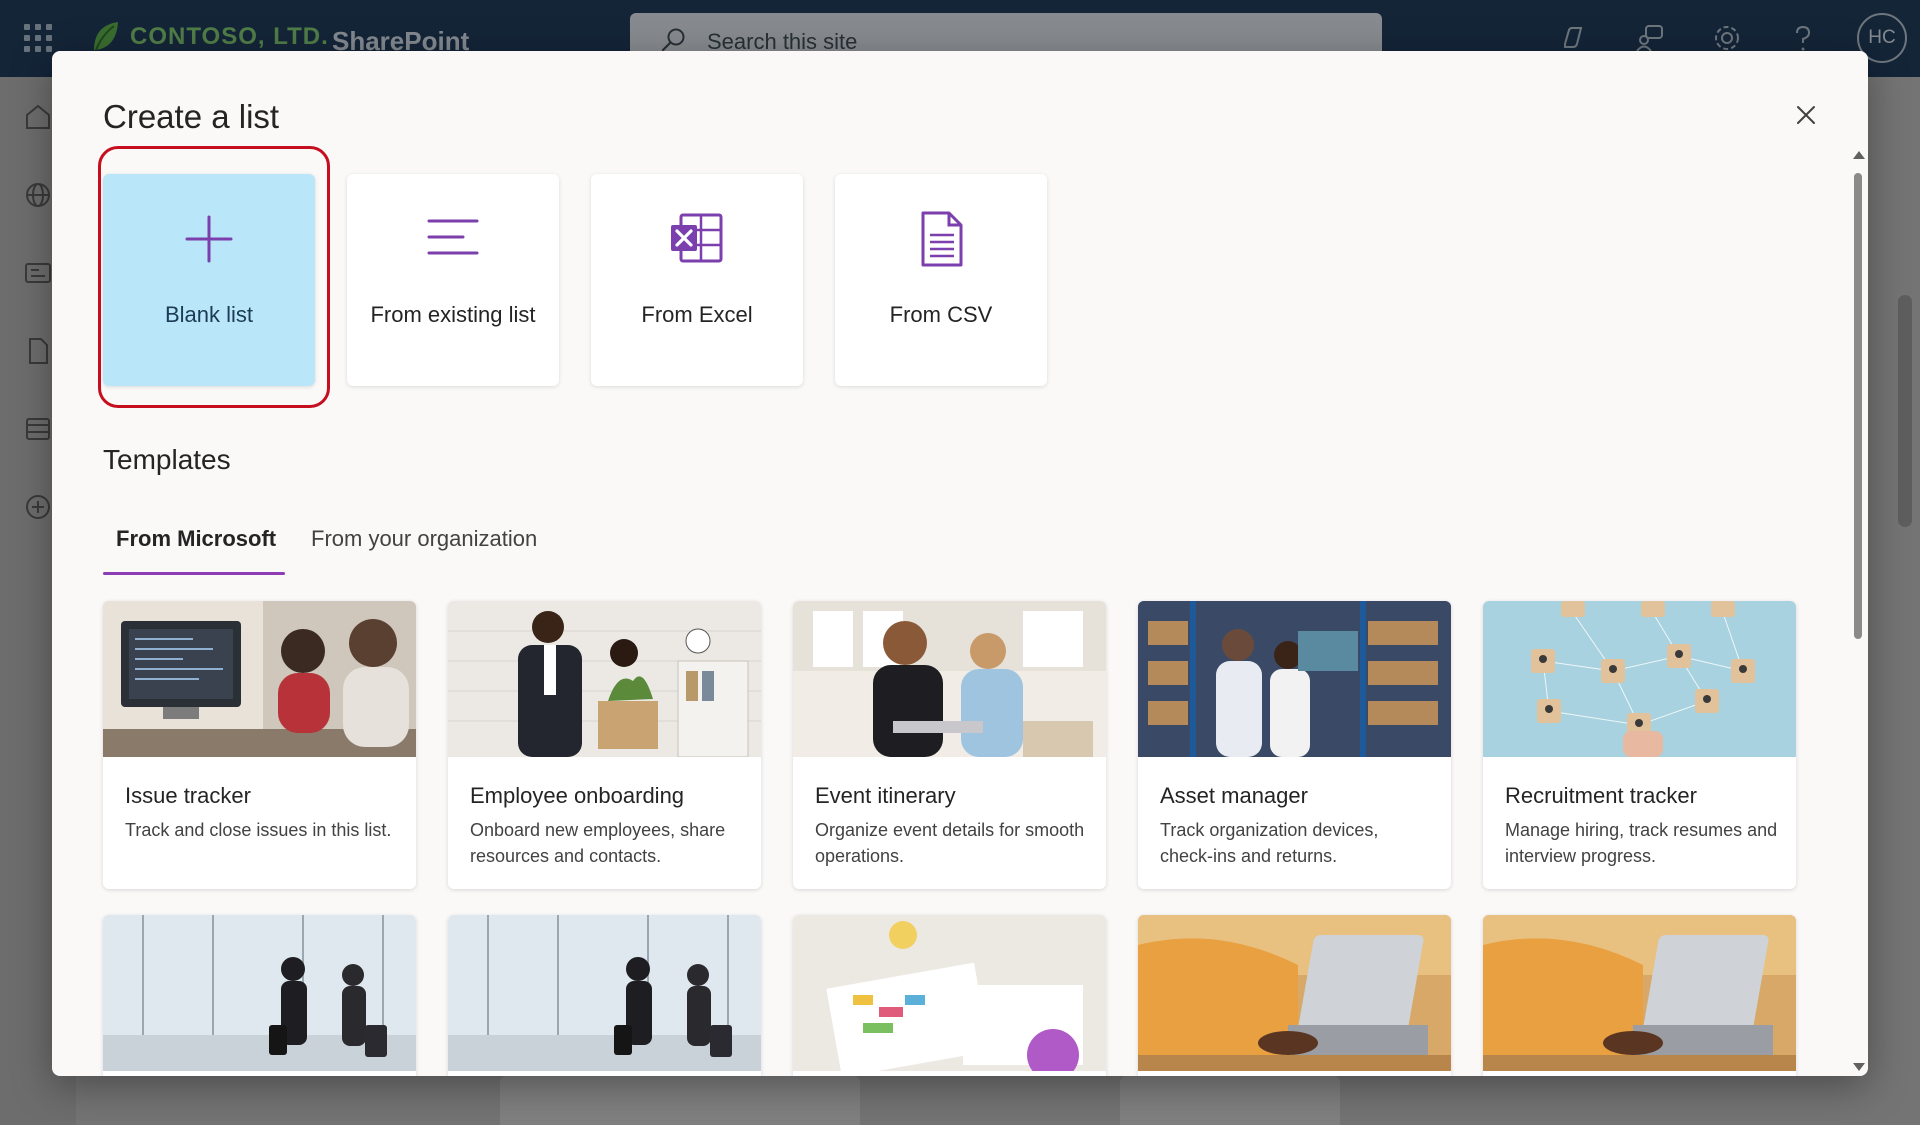 This screenshot has height=1125, width=1920. I want to click on template-image-onboarding, so click(604, 679).